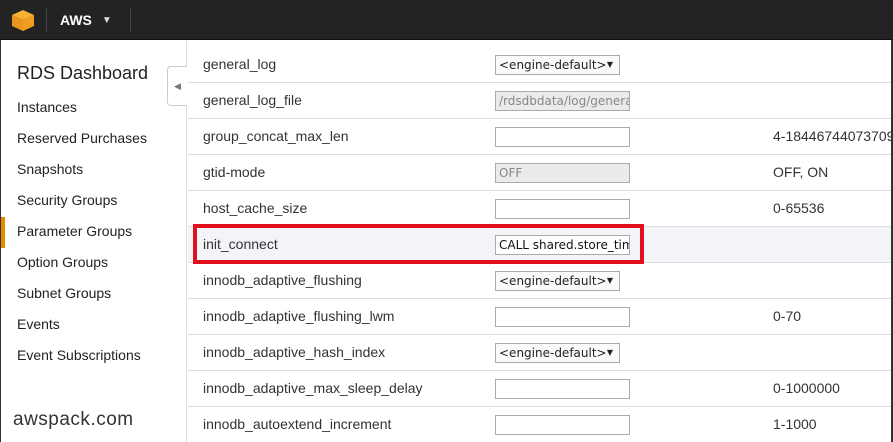 The width and height of the screenshot is (893, 442). Describe the element at coordinates (313, 388) in the screenshot. I see `parameter-name: innodb_adaptive_max_sleep_delay` at that location.